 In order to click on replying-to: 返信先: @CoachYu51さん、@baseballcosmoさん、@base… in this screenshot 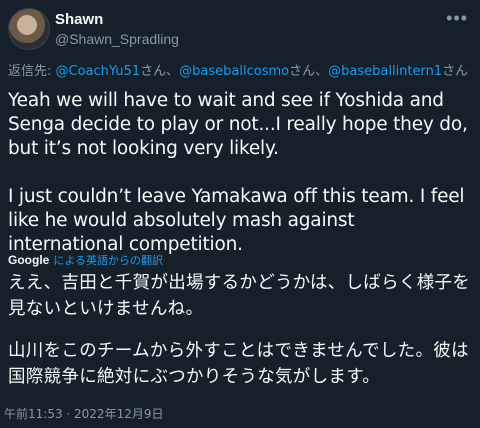, I will do `click(238, 69)`.